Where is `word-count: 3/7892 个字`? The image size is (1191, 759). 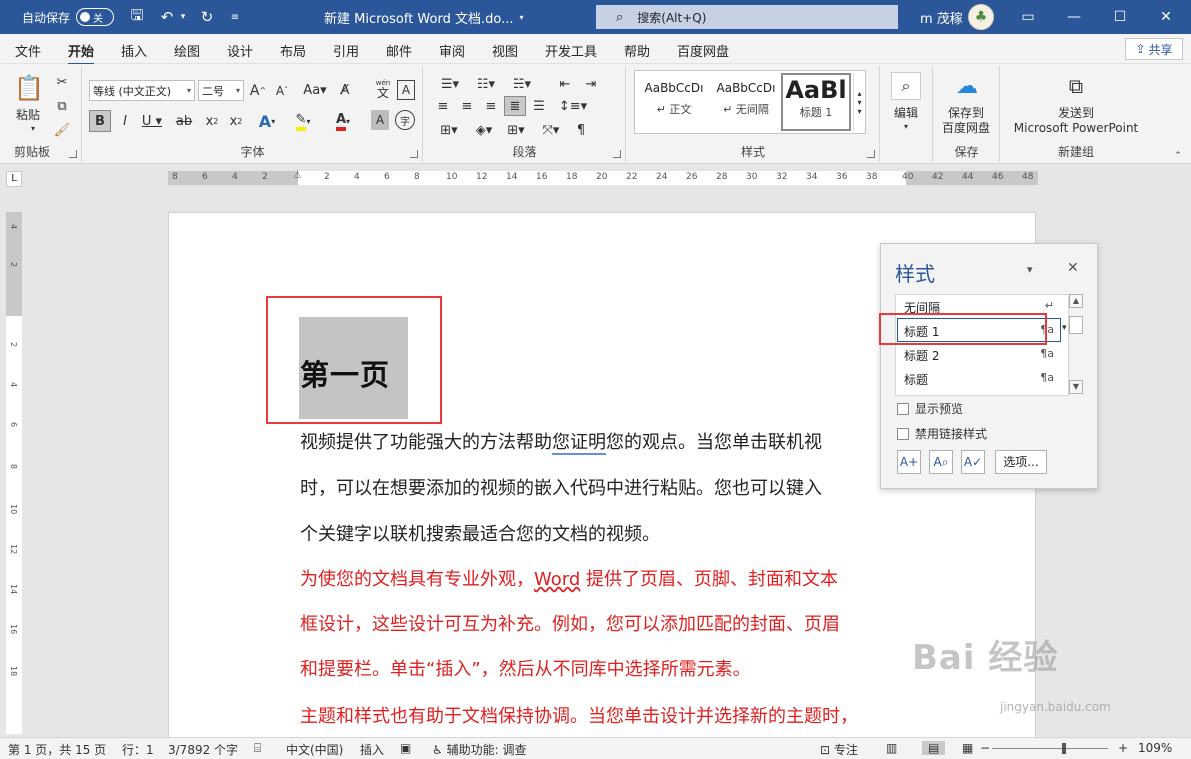
word-count: 3/7892 个字 is located at coordinates (203, 749).